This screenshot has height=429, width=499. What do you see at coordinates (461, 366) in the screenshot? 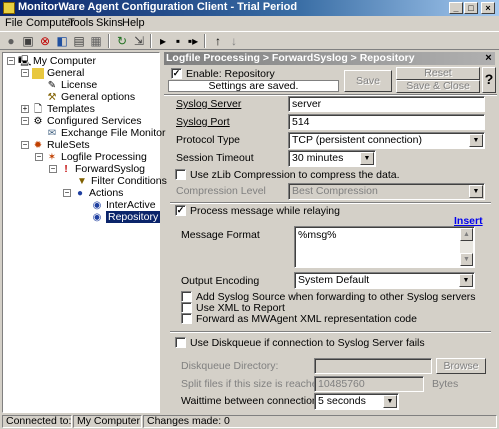
I see `browse-button: Browse` at bounding box center [461, 366].